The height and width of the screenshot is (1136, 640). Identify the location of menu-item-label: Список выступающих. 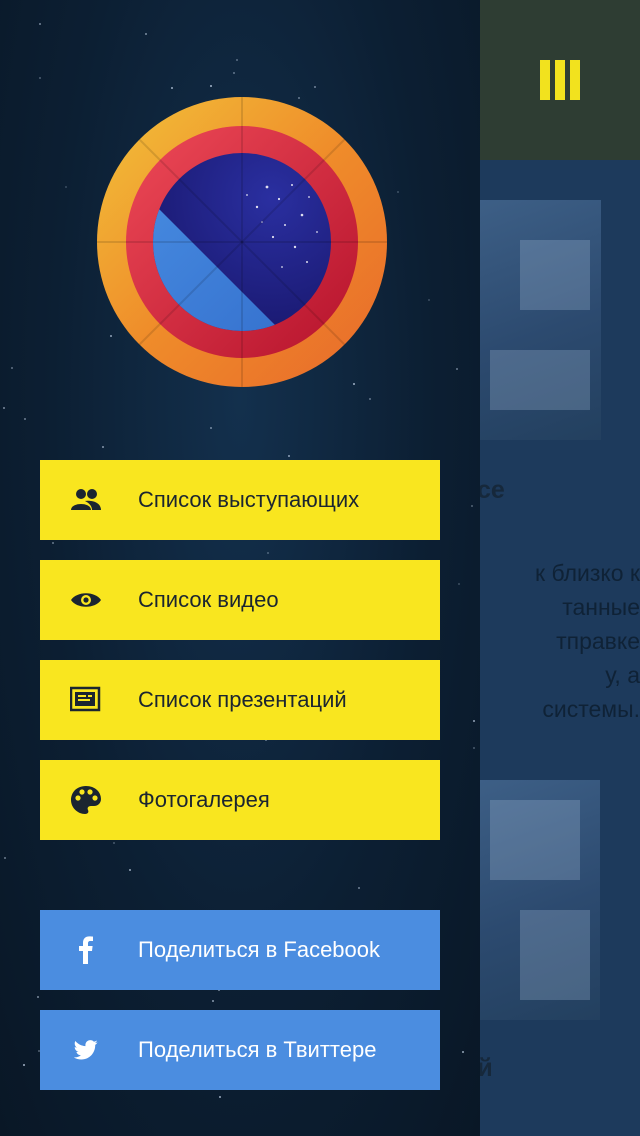
(249, 499).